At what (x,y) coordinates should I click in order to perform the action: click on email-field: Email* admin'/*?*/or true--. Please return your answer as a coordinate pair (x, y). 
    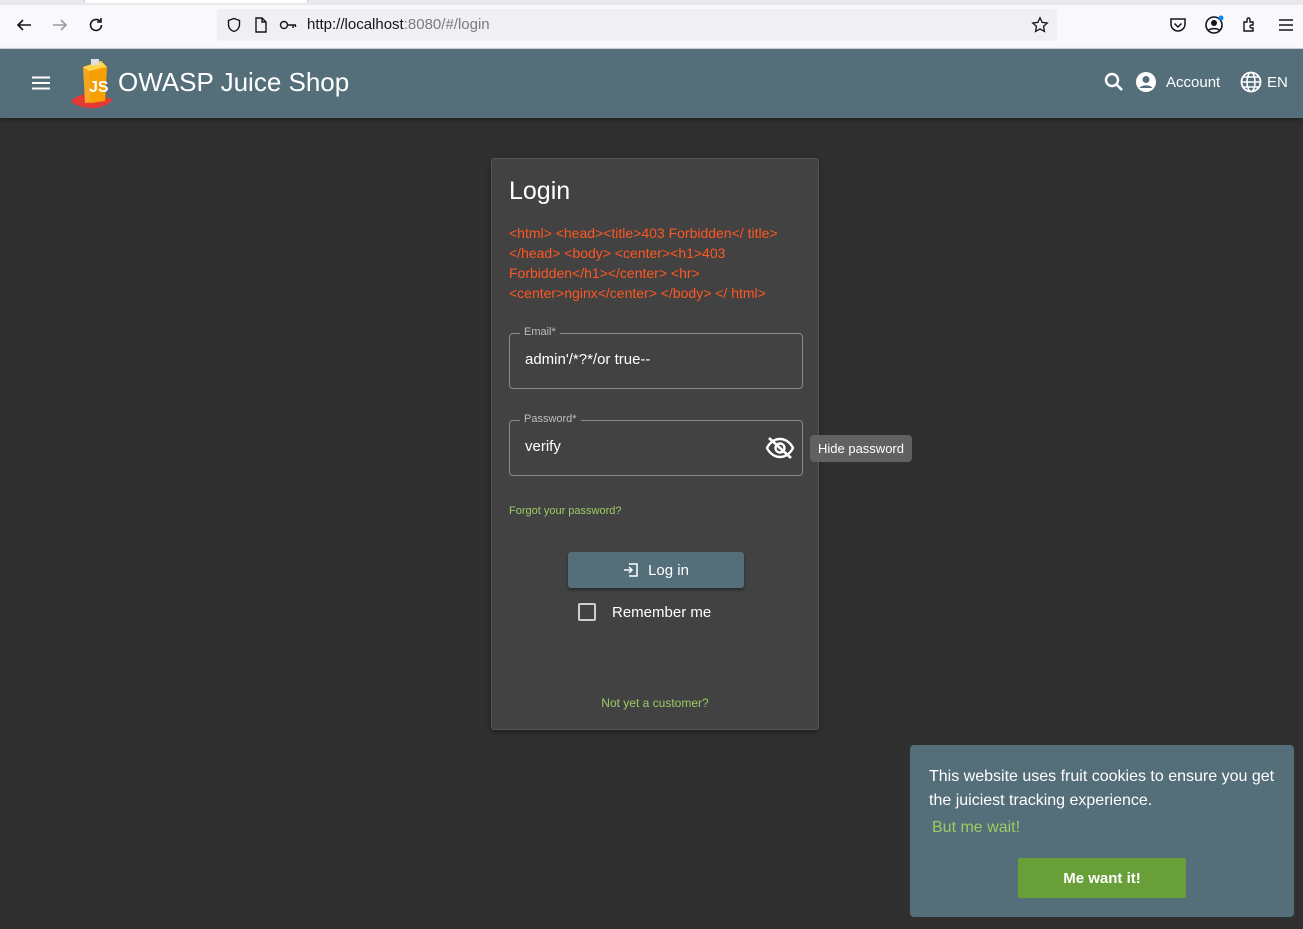
    Looking at the image, I should click on (656, 357).